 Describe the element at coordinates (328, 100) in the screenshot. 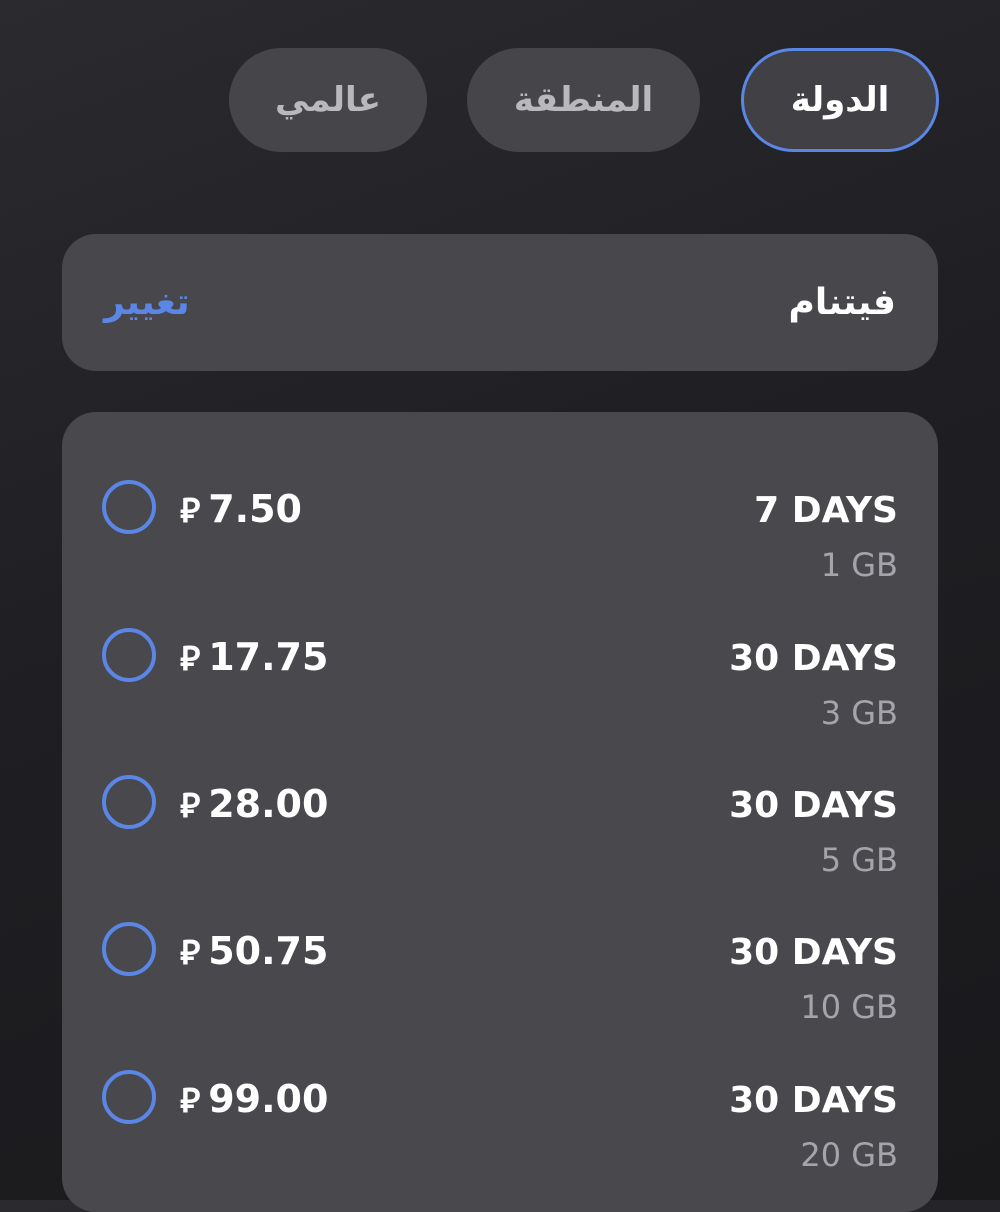

I see `tab-global: عالمي` at that location.